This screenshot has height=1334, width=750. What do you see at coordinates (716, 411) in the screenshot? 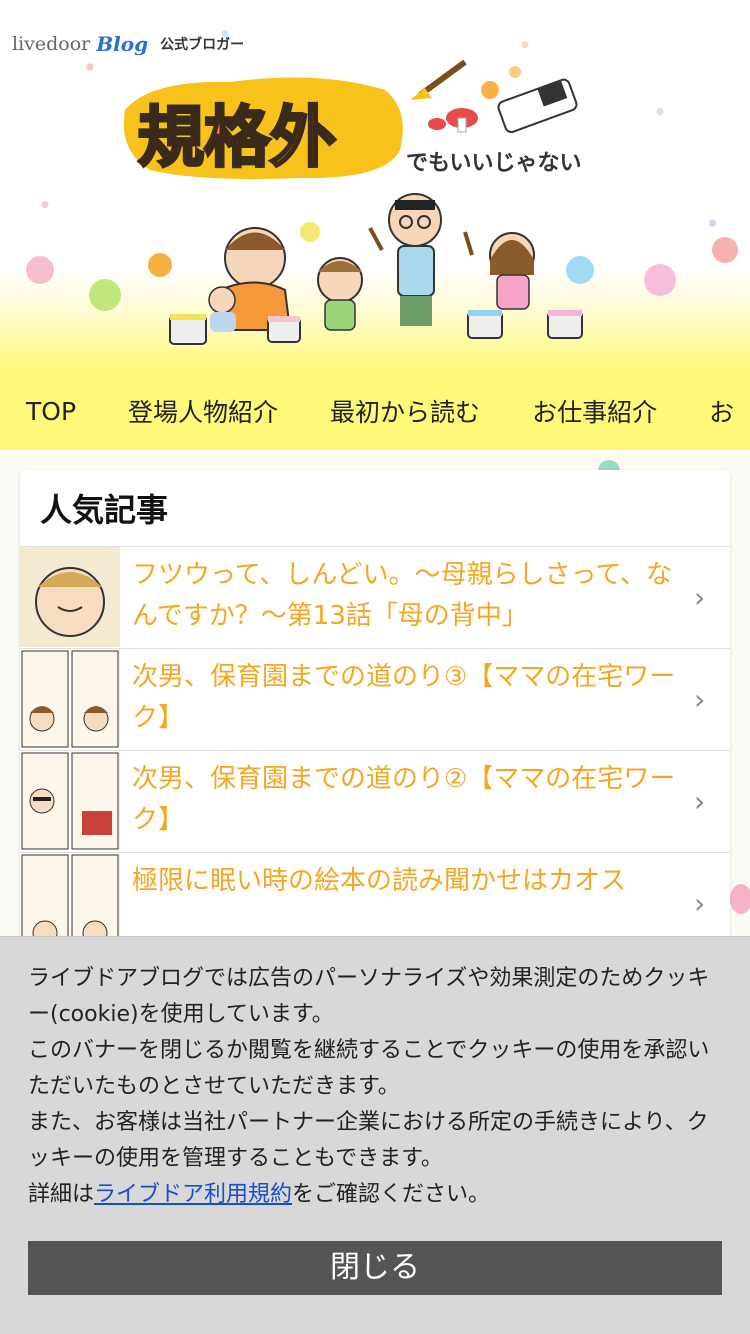
I see `nav-overflow-item: お` at bounding box center [716, 411].